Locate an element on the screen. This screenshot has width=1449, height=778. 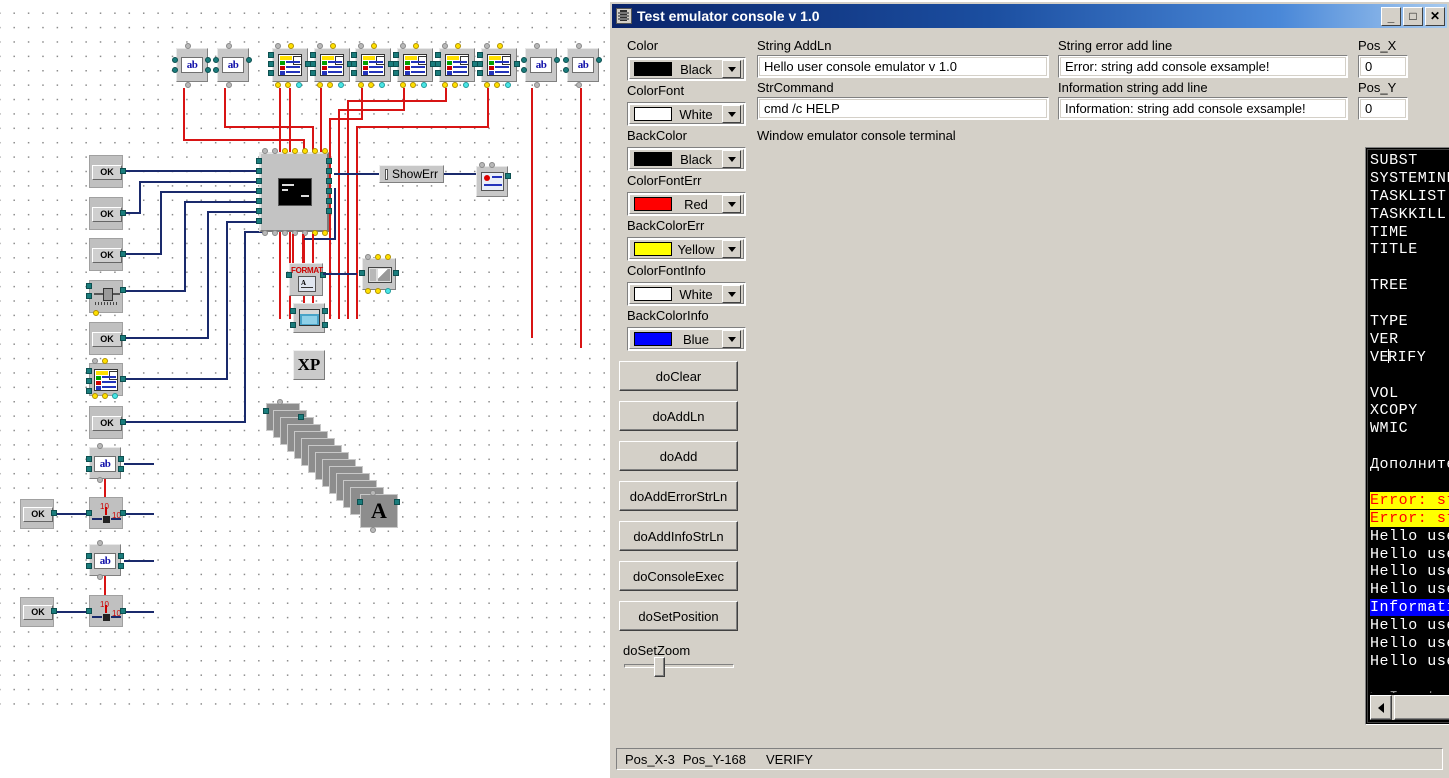
dropdown-colorfonterr: Red is located at coordinates (686, 204).